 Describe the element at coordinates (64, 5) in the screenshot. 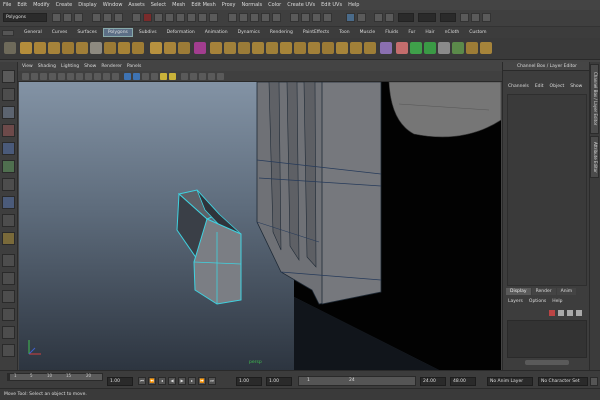

I see `menu-create: Create` at that location.